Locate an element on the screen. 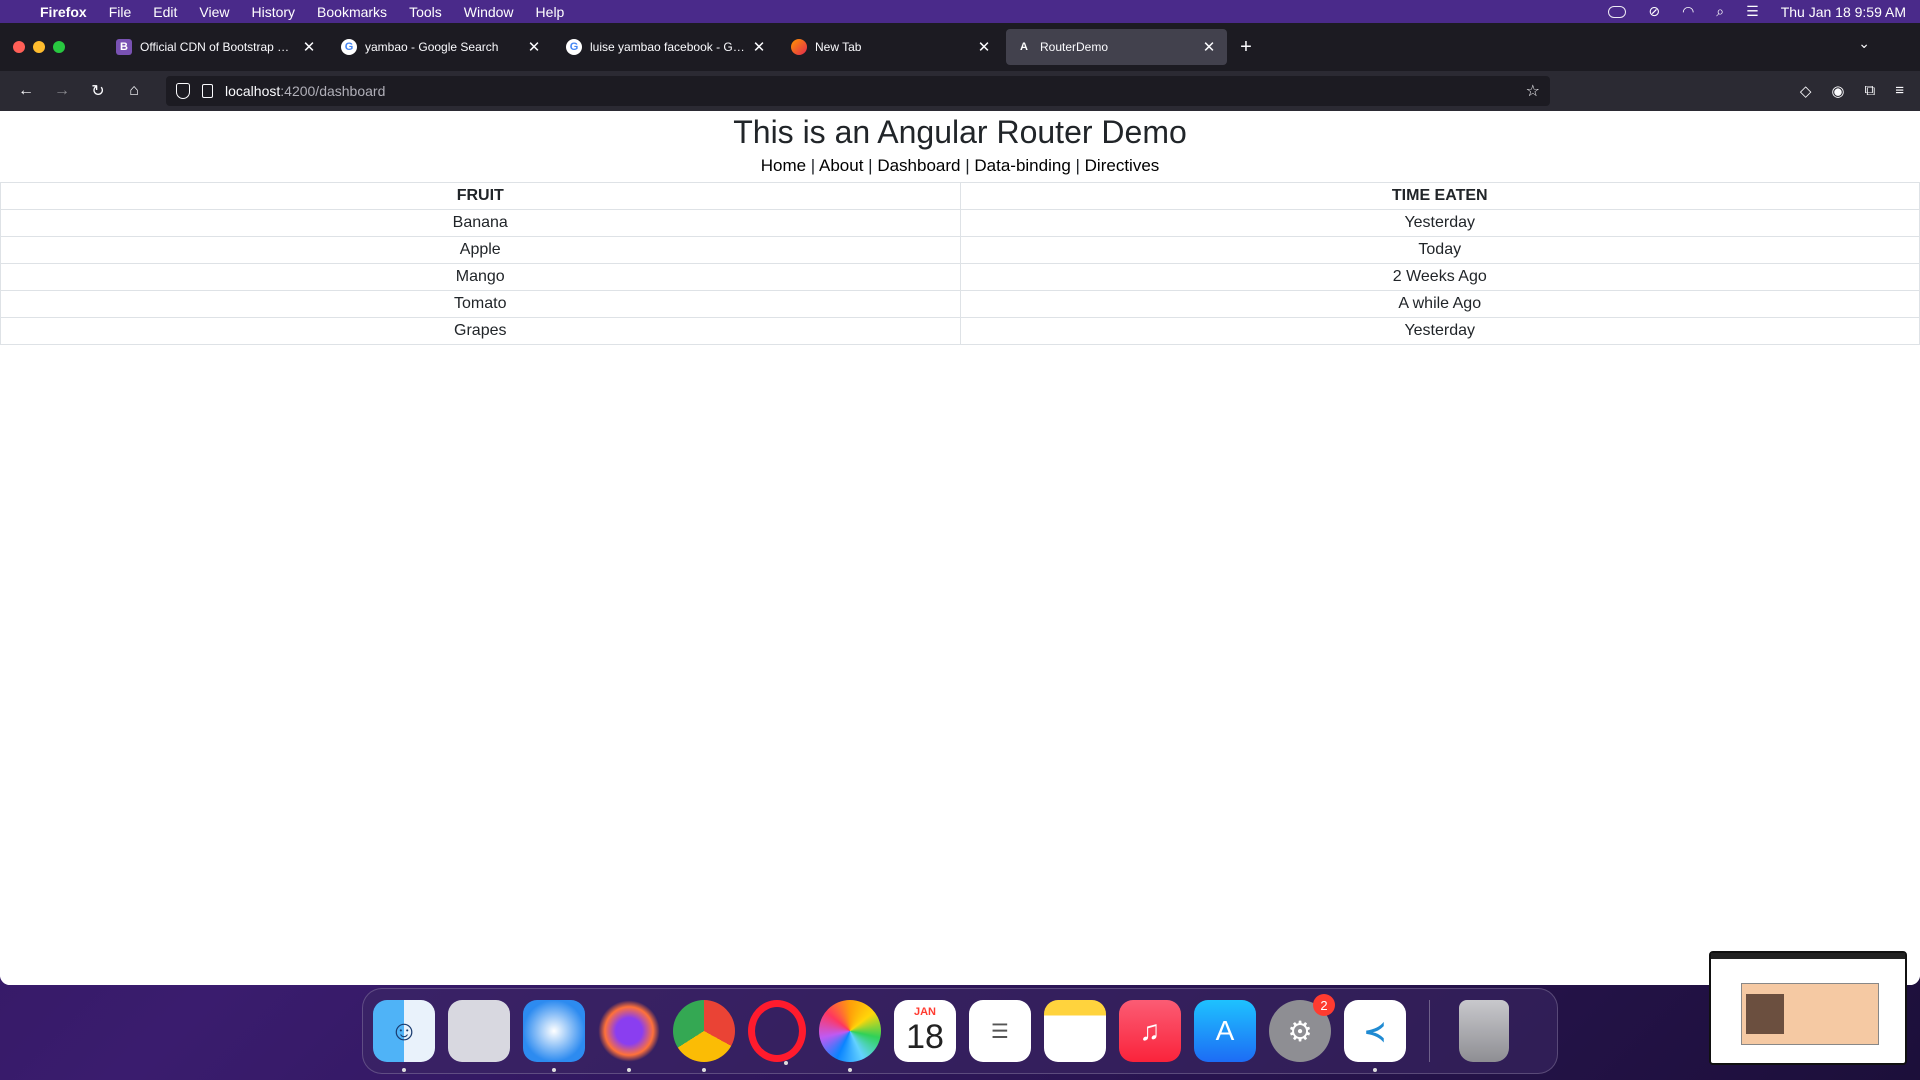  table-row: Banana Yesterday is located at coordinates (960, 223).